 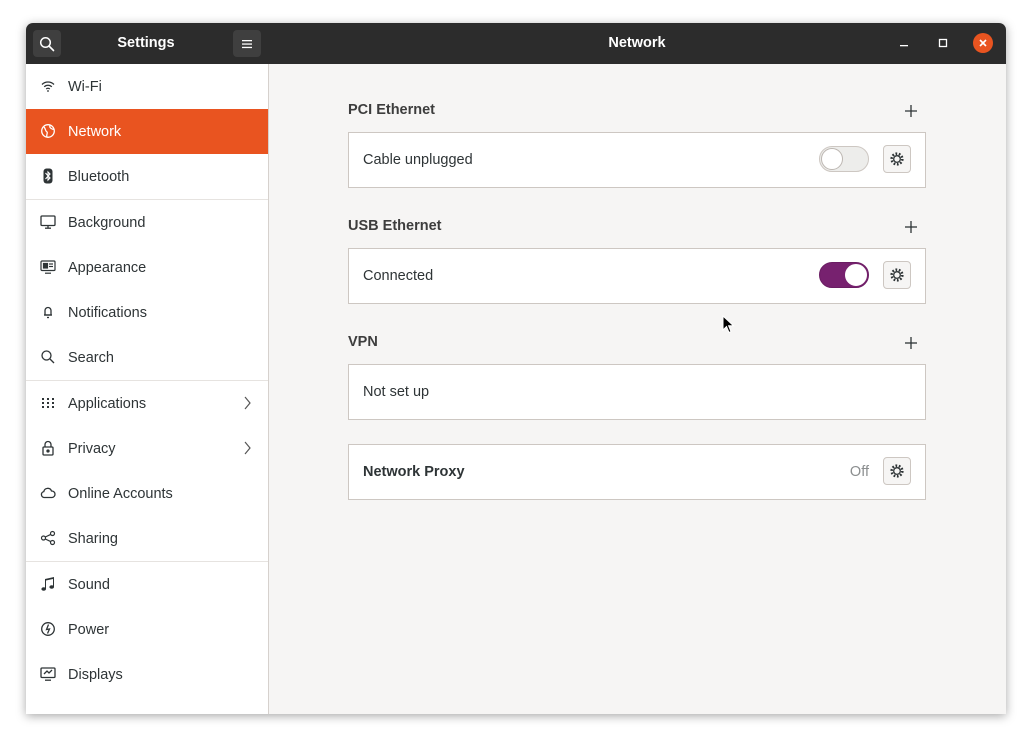 I want to click on usb-settings-button, so click(x=897, y=275).